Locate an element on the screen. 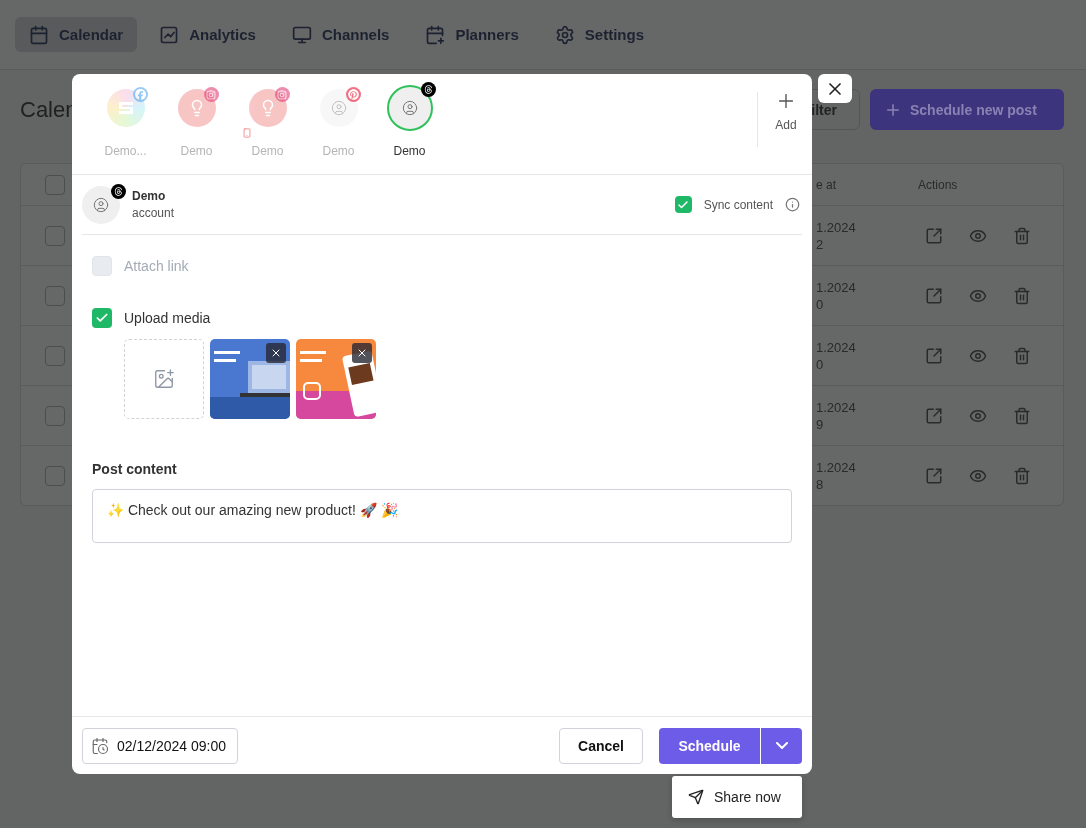 This screenshot has height=828, width=1086. time-text: 9 is located at coordinates (820, 424).